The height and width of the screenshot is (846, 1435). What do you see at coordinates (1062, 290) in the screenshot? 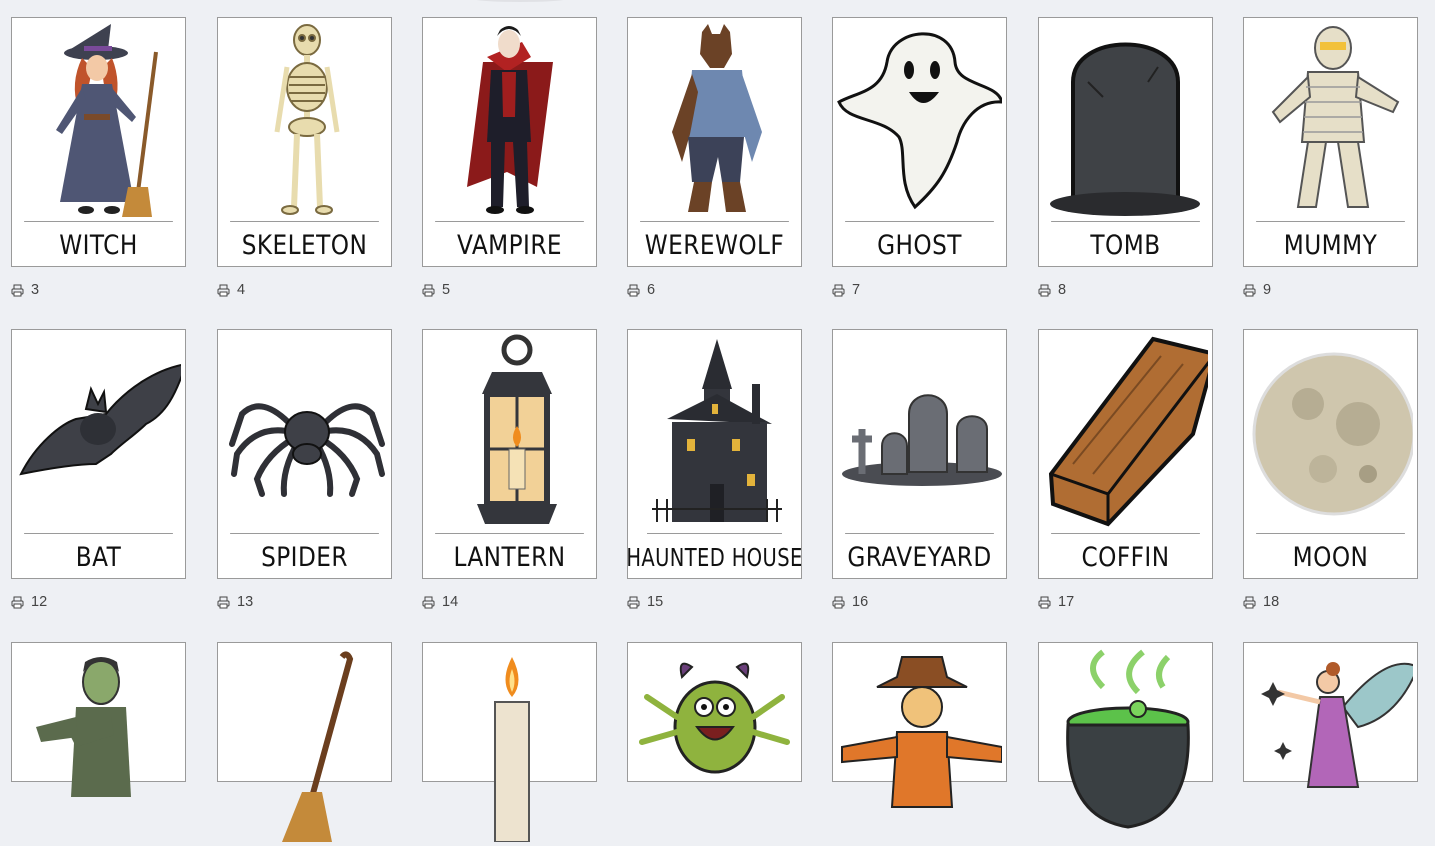
I see `print-count: 8` at bounding box center [1062, 290].